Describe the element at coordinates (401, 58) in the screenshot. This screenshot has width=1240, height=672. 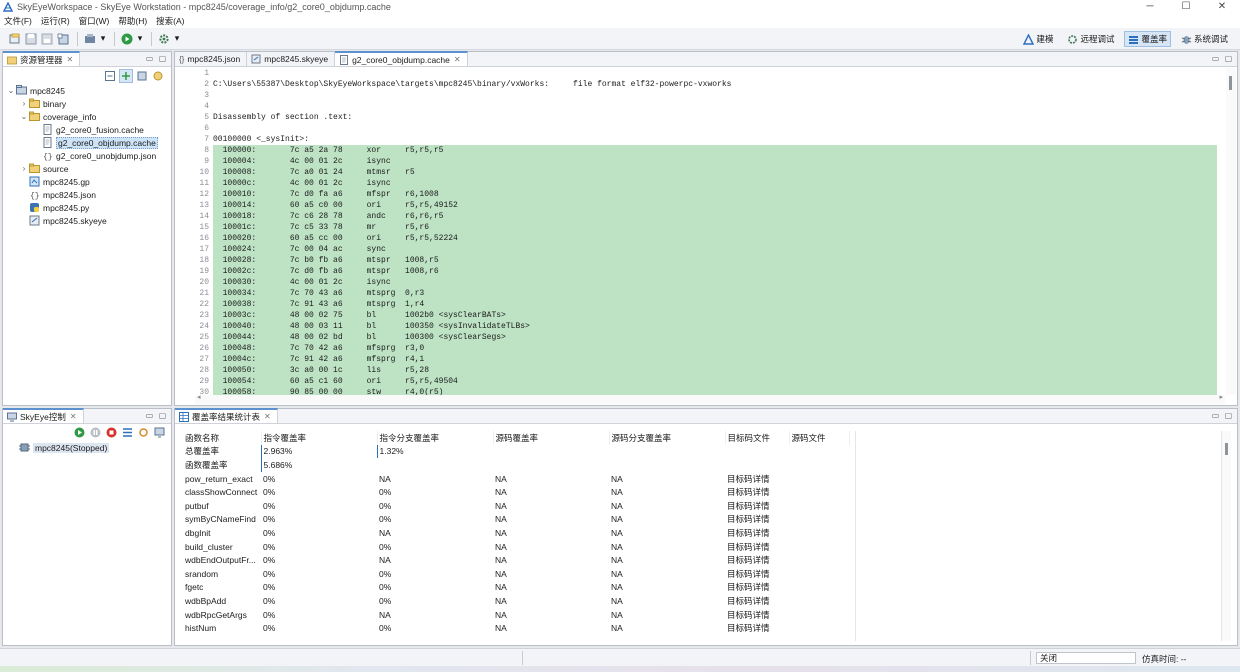
I see `tab-g2-core0-objdump-cache: g2_core0_objdump.cache ✕` at that location.